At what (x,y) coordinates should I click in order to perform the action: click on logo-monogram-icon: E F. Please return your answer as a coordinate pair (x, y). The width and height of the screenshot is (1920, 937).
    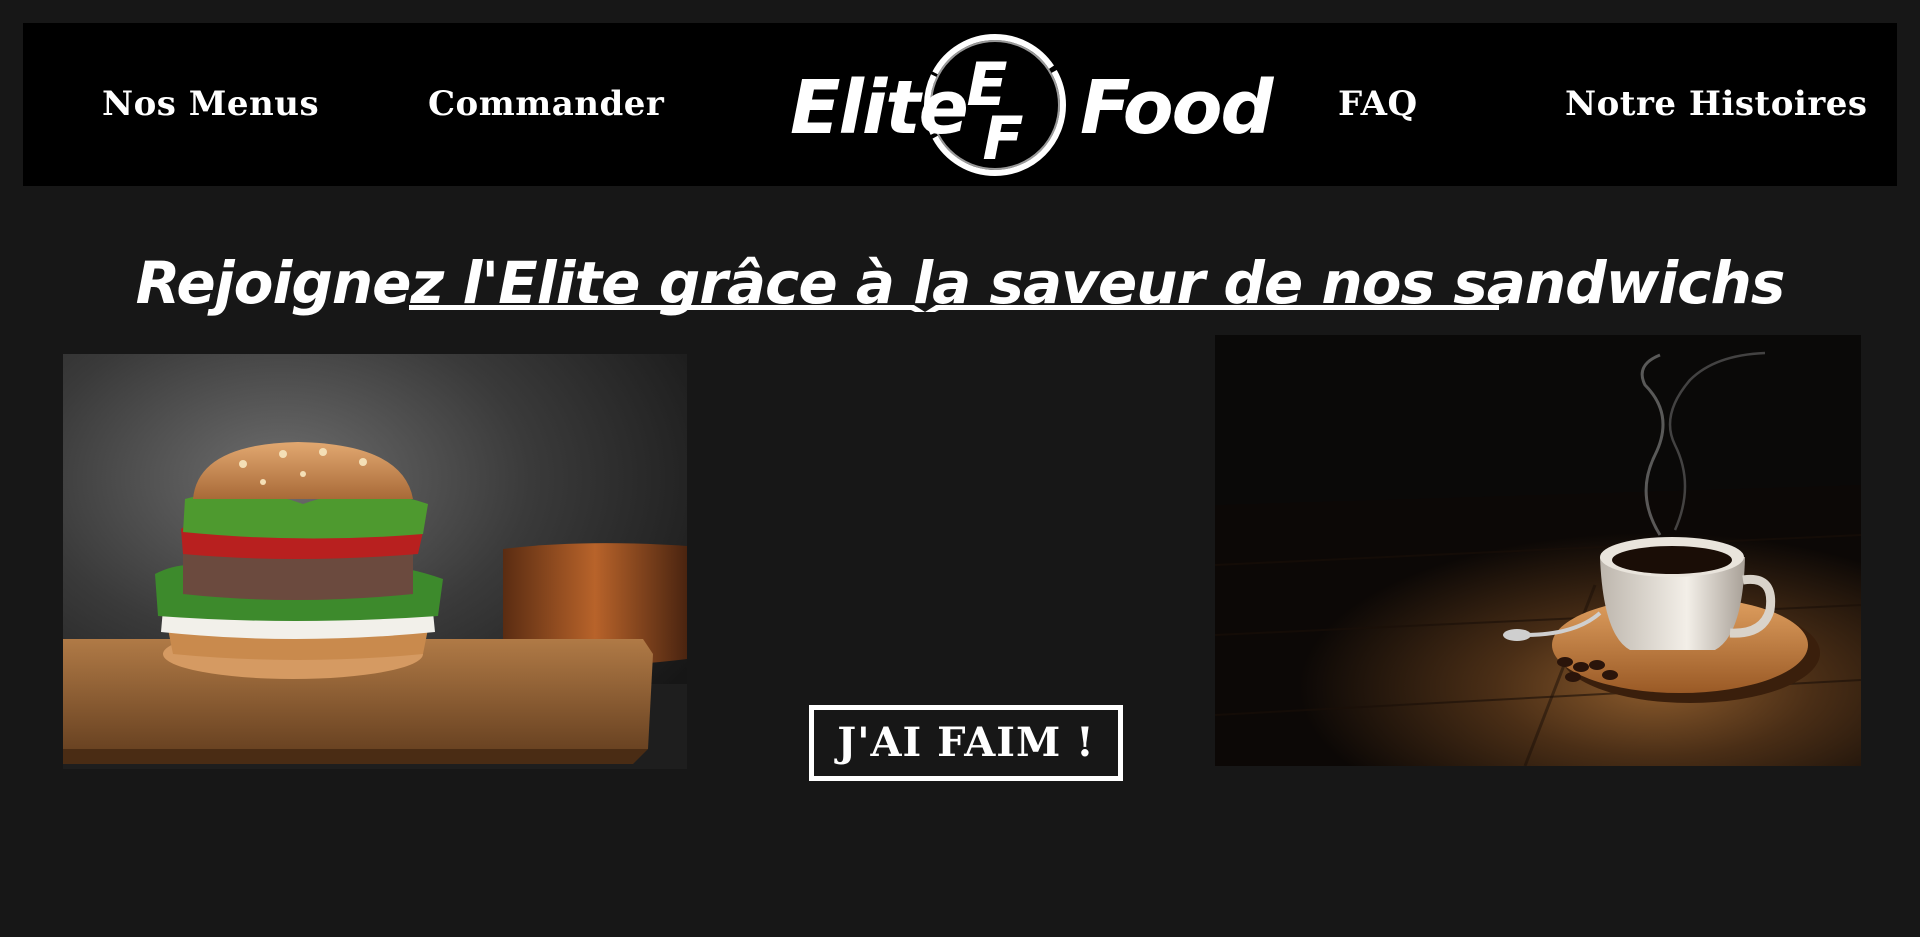
    Looking at the image, I should click on (995, 105).